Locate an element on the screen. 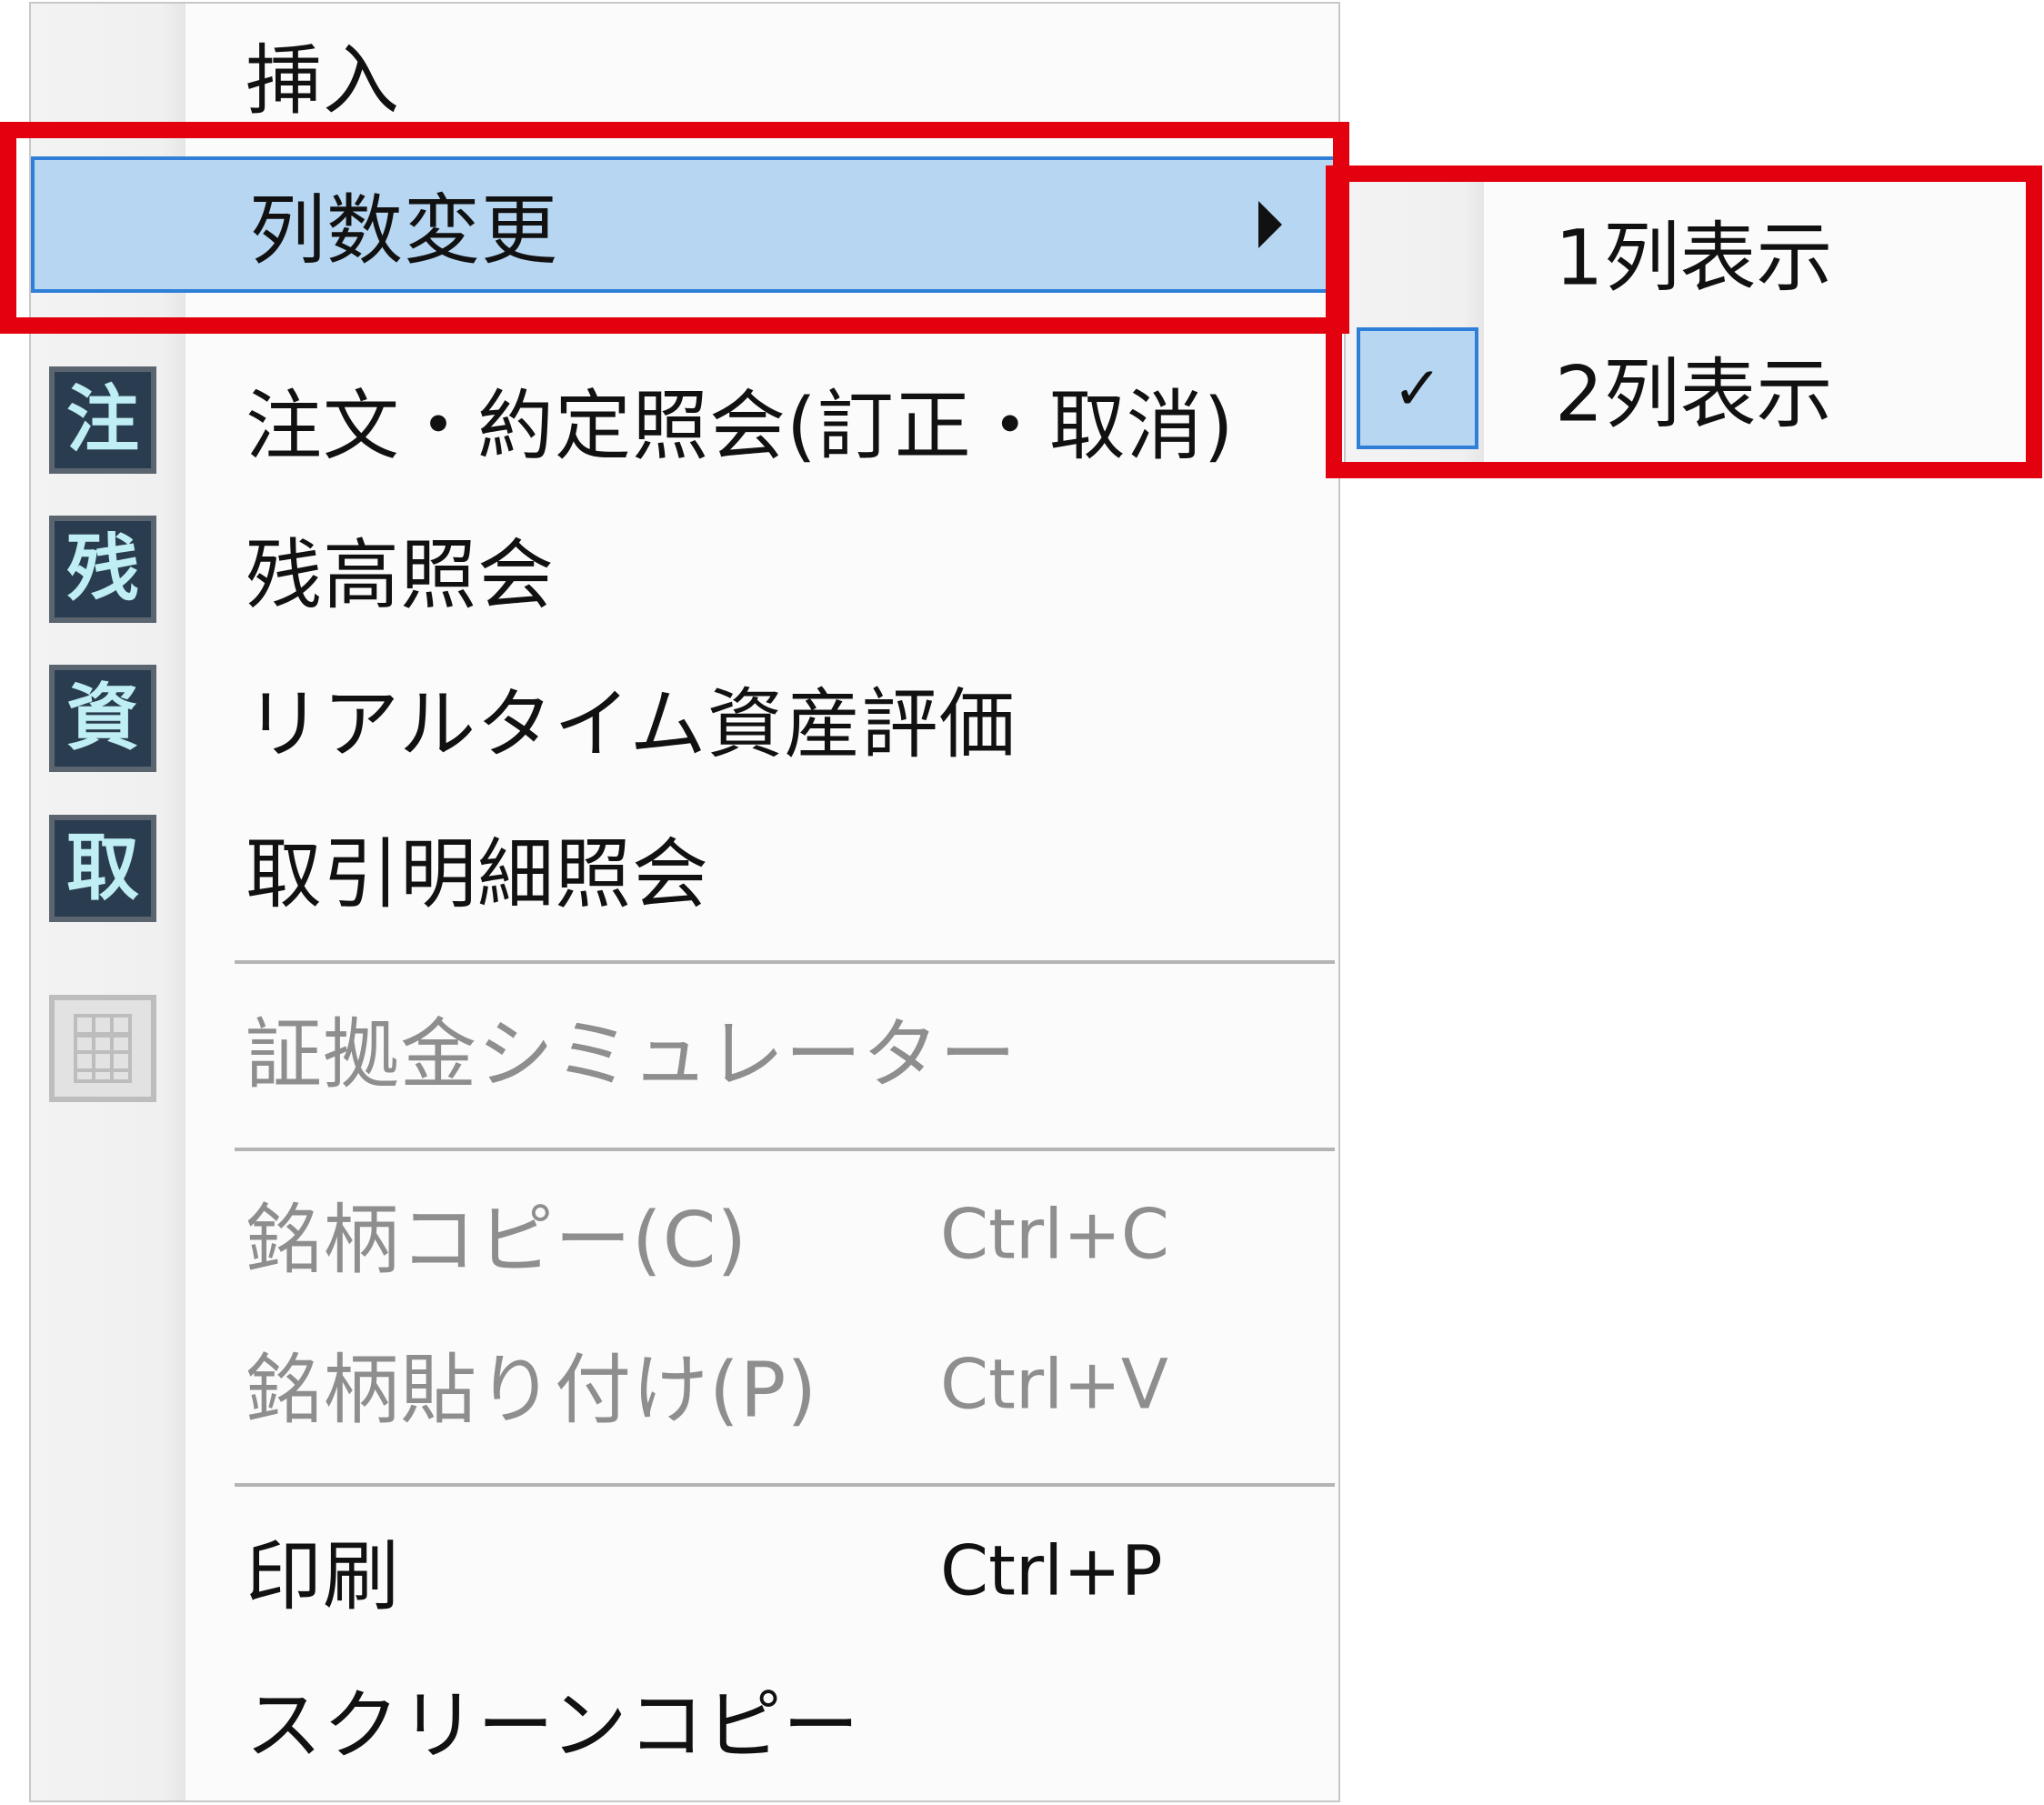 The width and height of the screenshot is (2044, 1805). submenu-item-1-column: 1列表示 is located at coordinates (1686, 252).